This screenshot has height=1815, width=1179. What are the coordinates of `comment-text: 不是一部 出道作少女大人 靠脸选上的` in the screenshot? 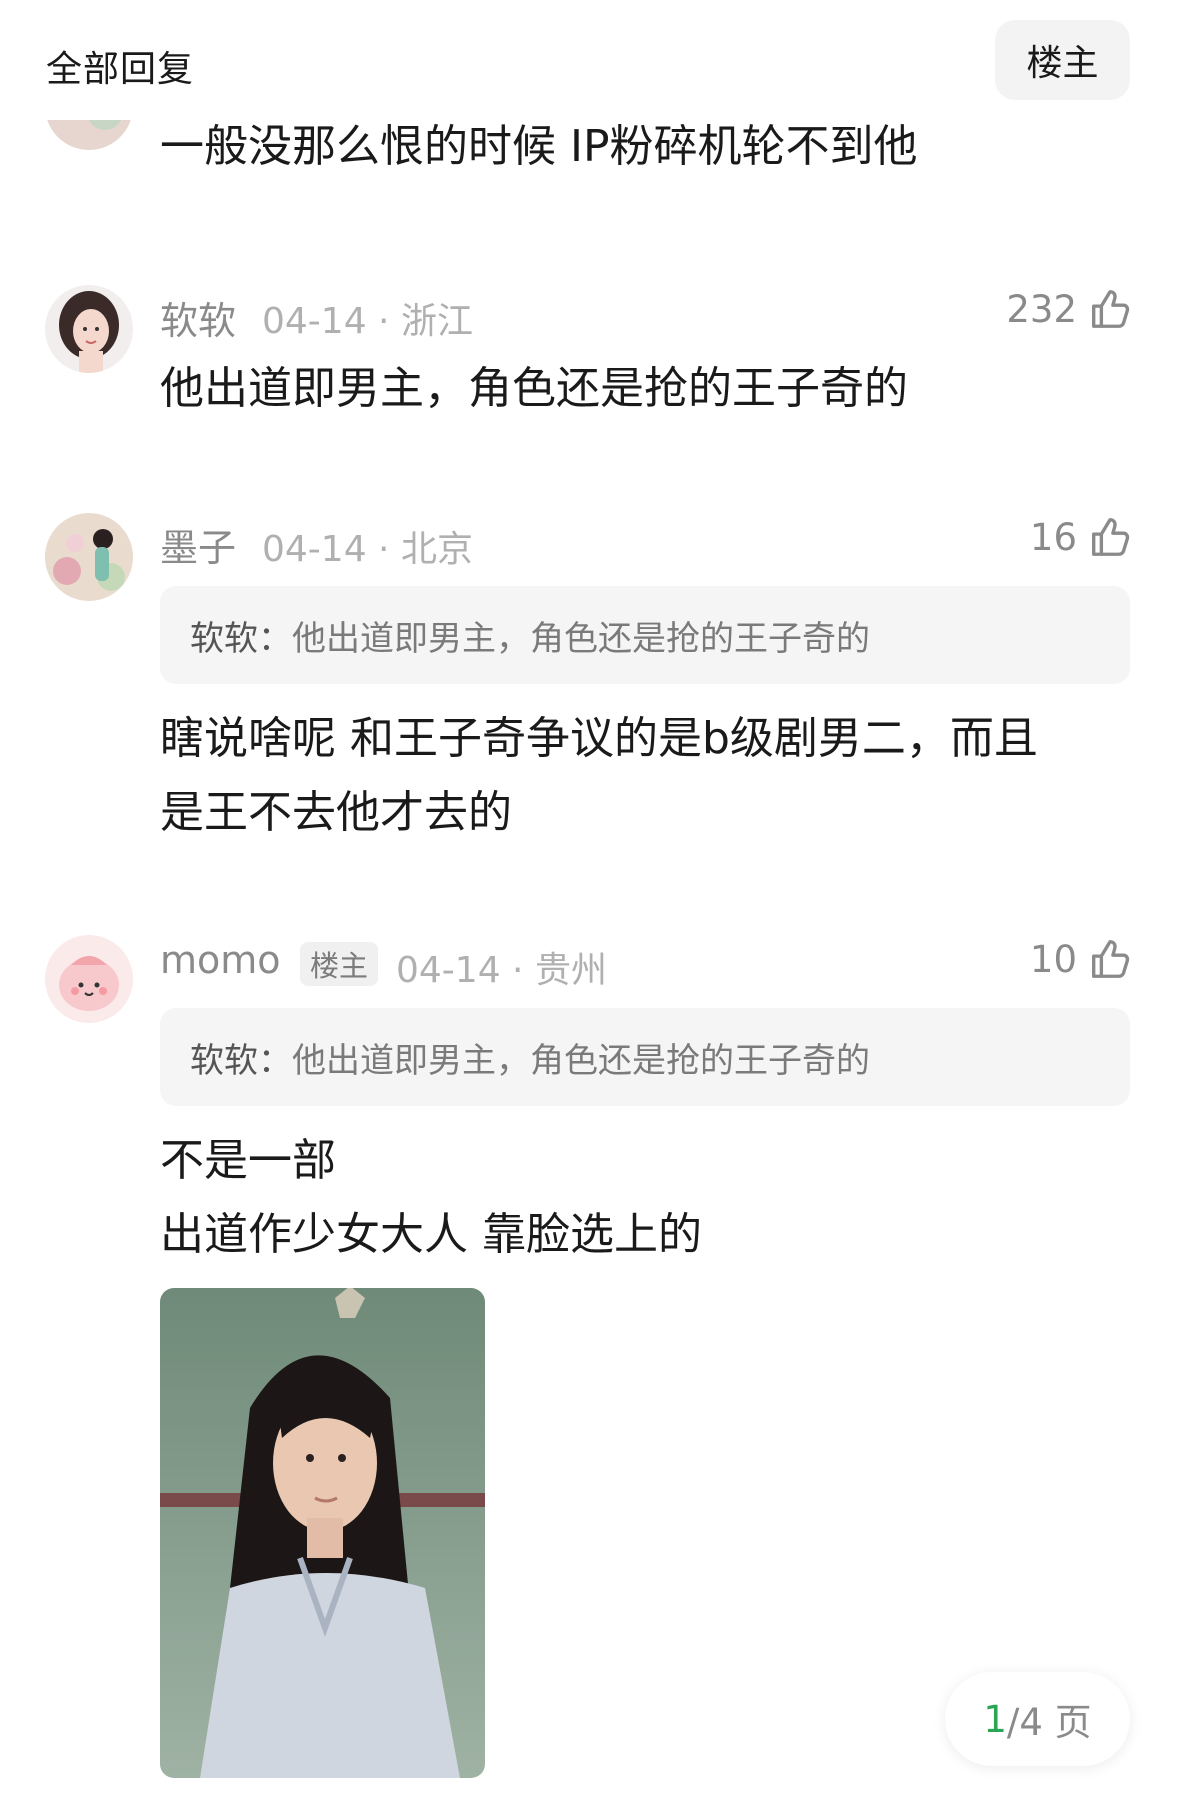 It's located at (431, 1197).